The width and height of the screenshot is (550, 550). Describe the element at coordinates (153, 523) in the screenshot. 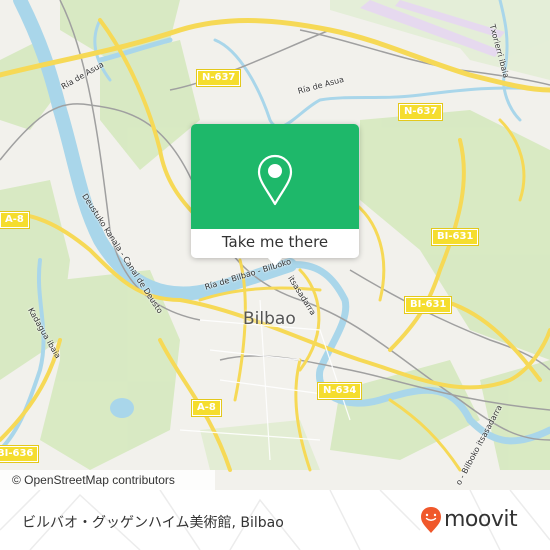

I see `place-name: ビルバオ・グッゲンハイム美術館, Bilbao` at that location.